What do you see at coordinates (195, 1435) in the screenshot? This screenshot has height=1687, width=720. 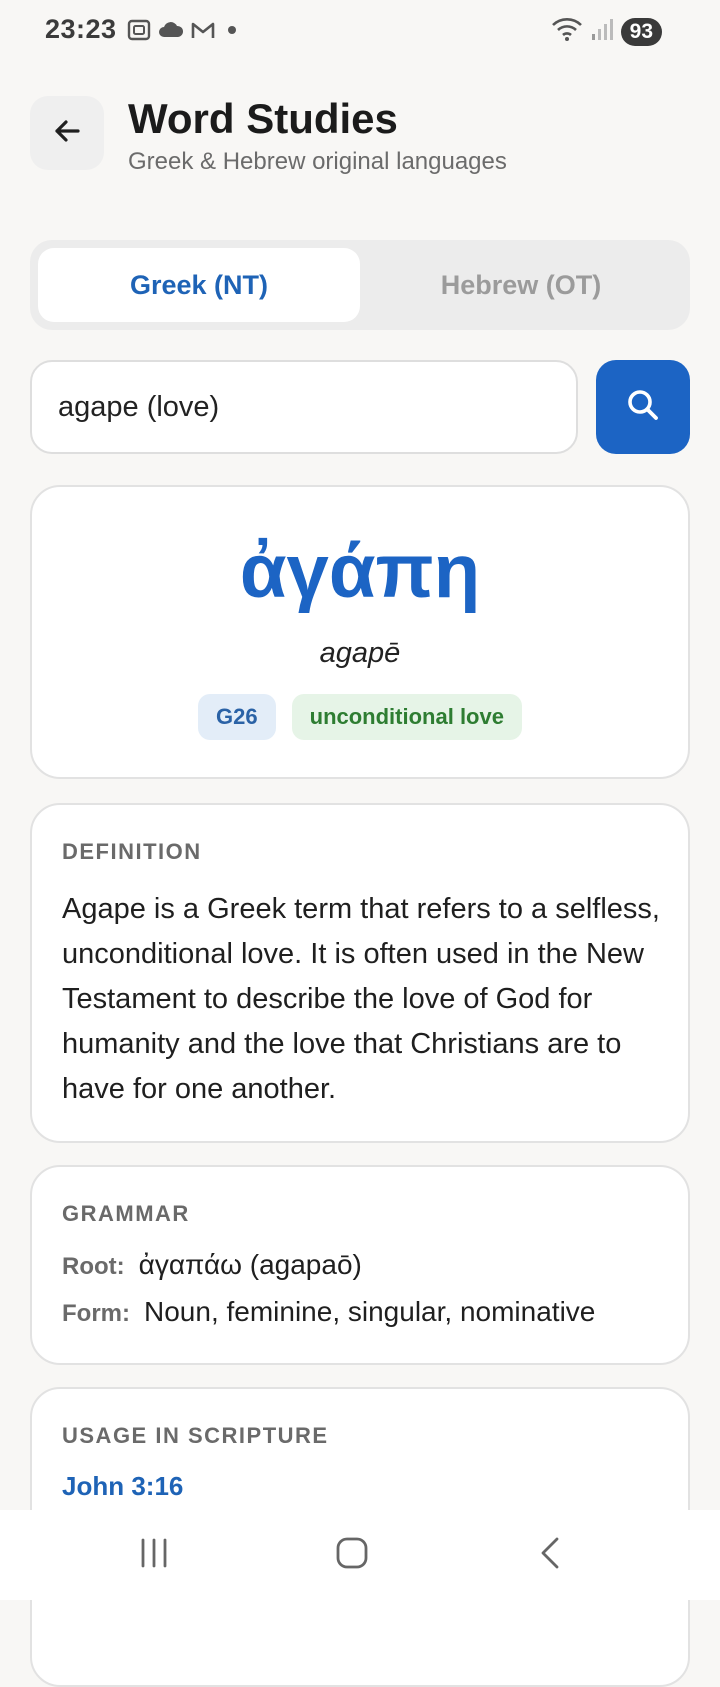 I see `usage-label: USAGE IN SCRIPTURE` at bounding box center [195, 1435].